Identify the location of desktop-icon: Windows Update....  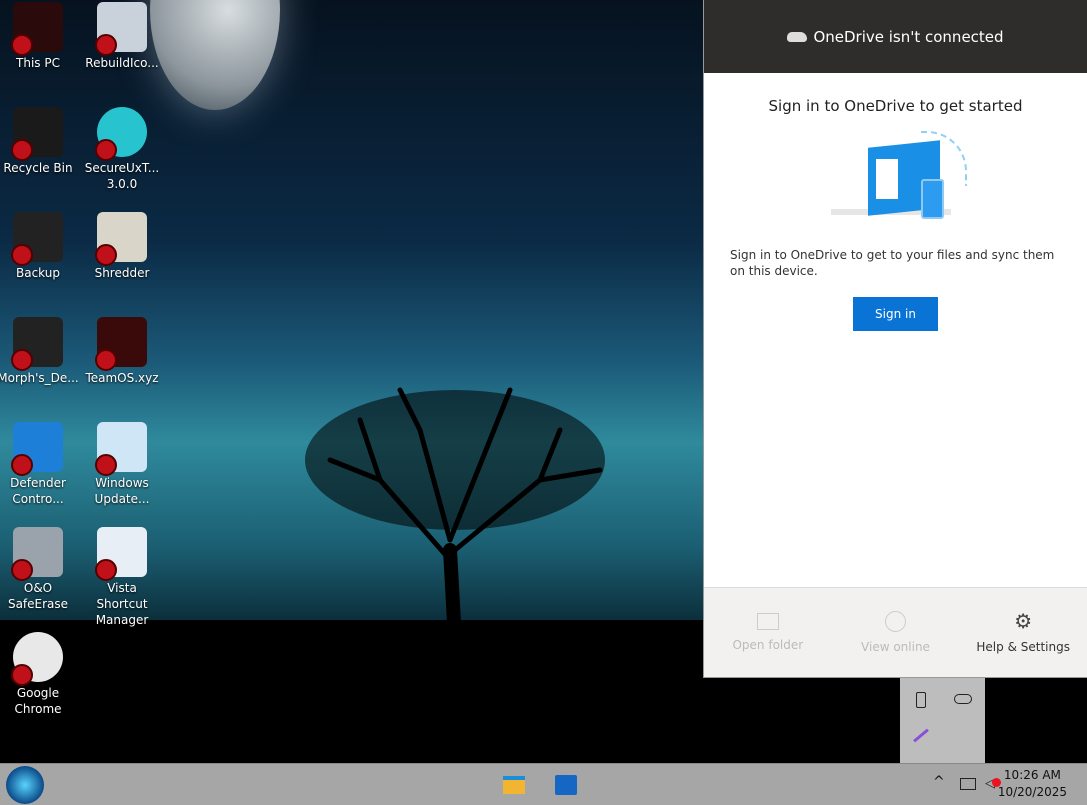
(122, 464).